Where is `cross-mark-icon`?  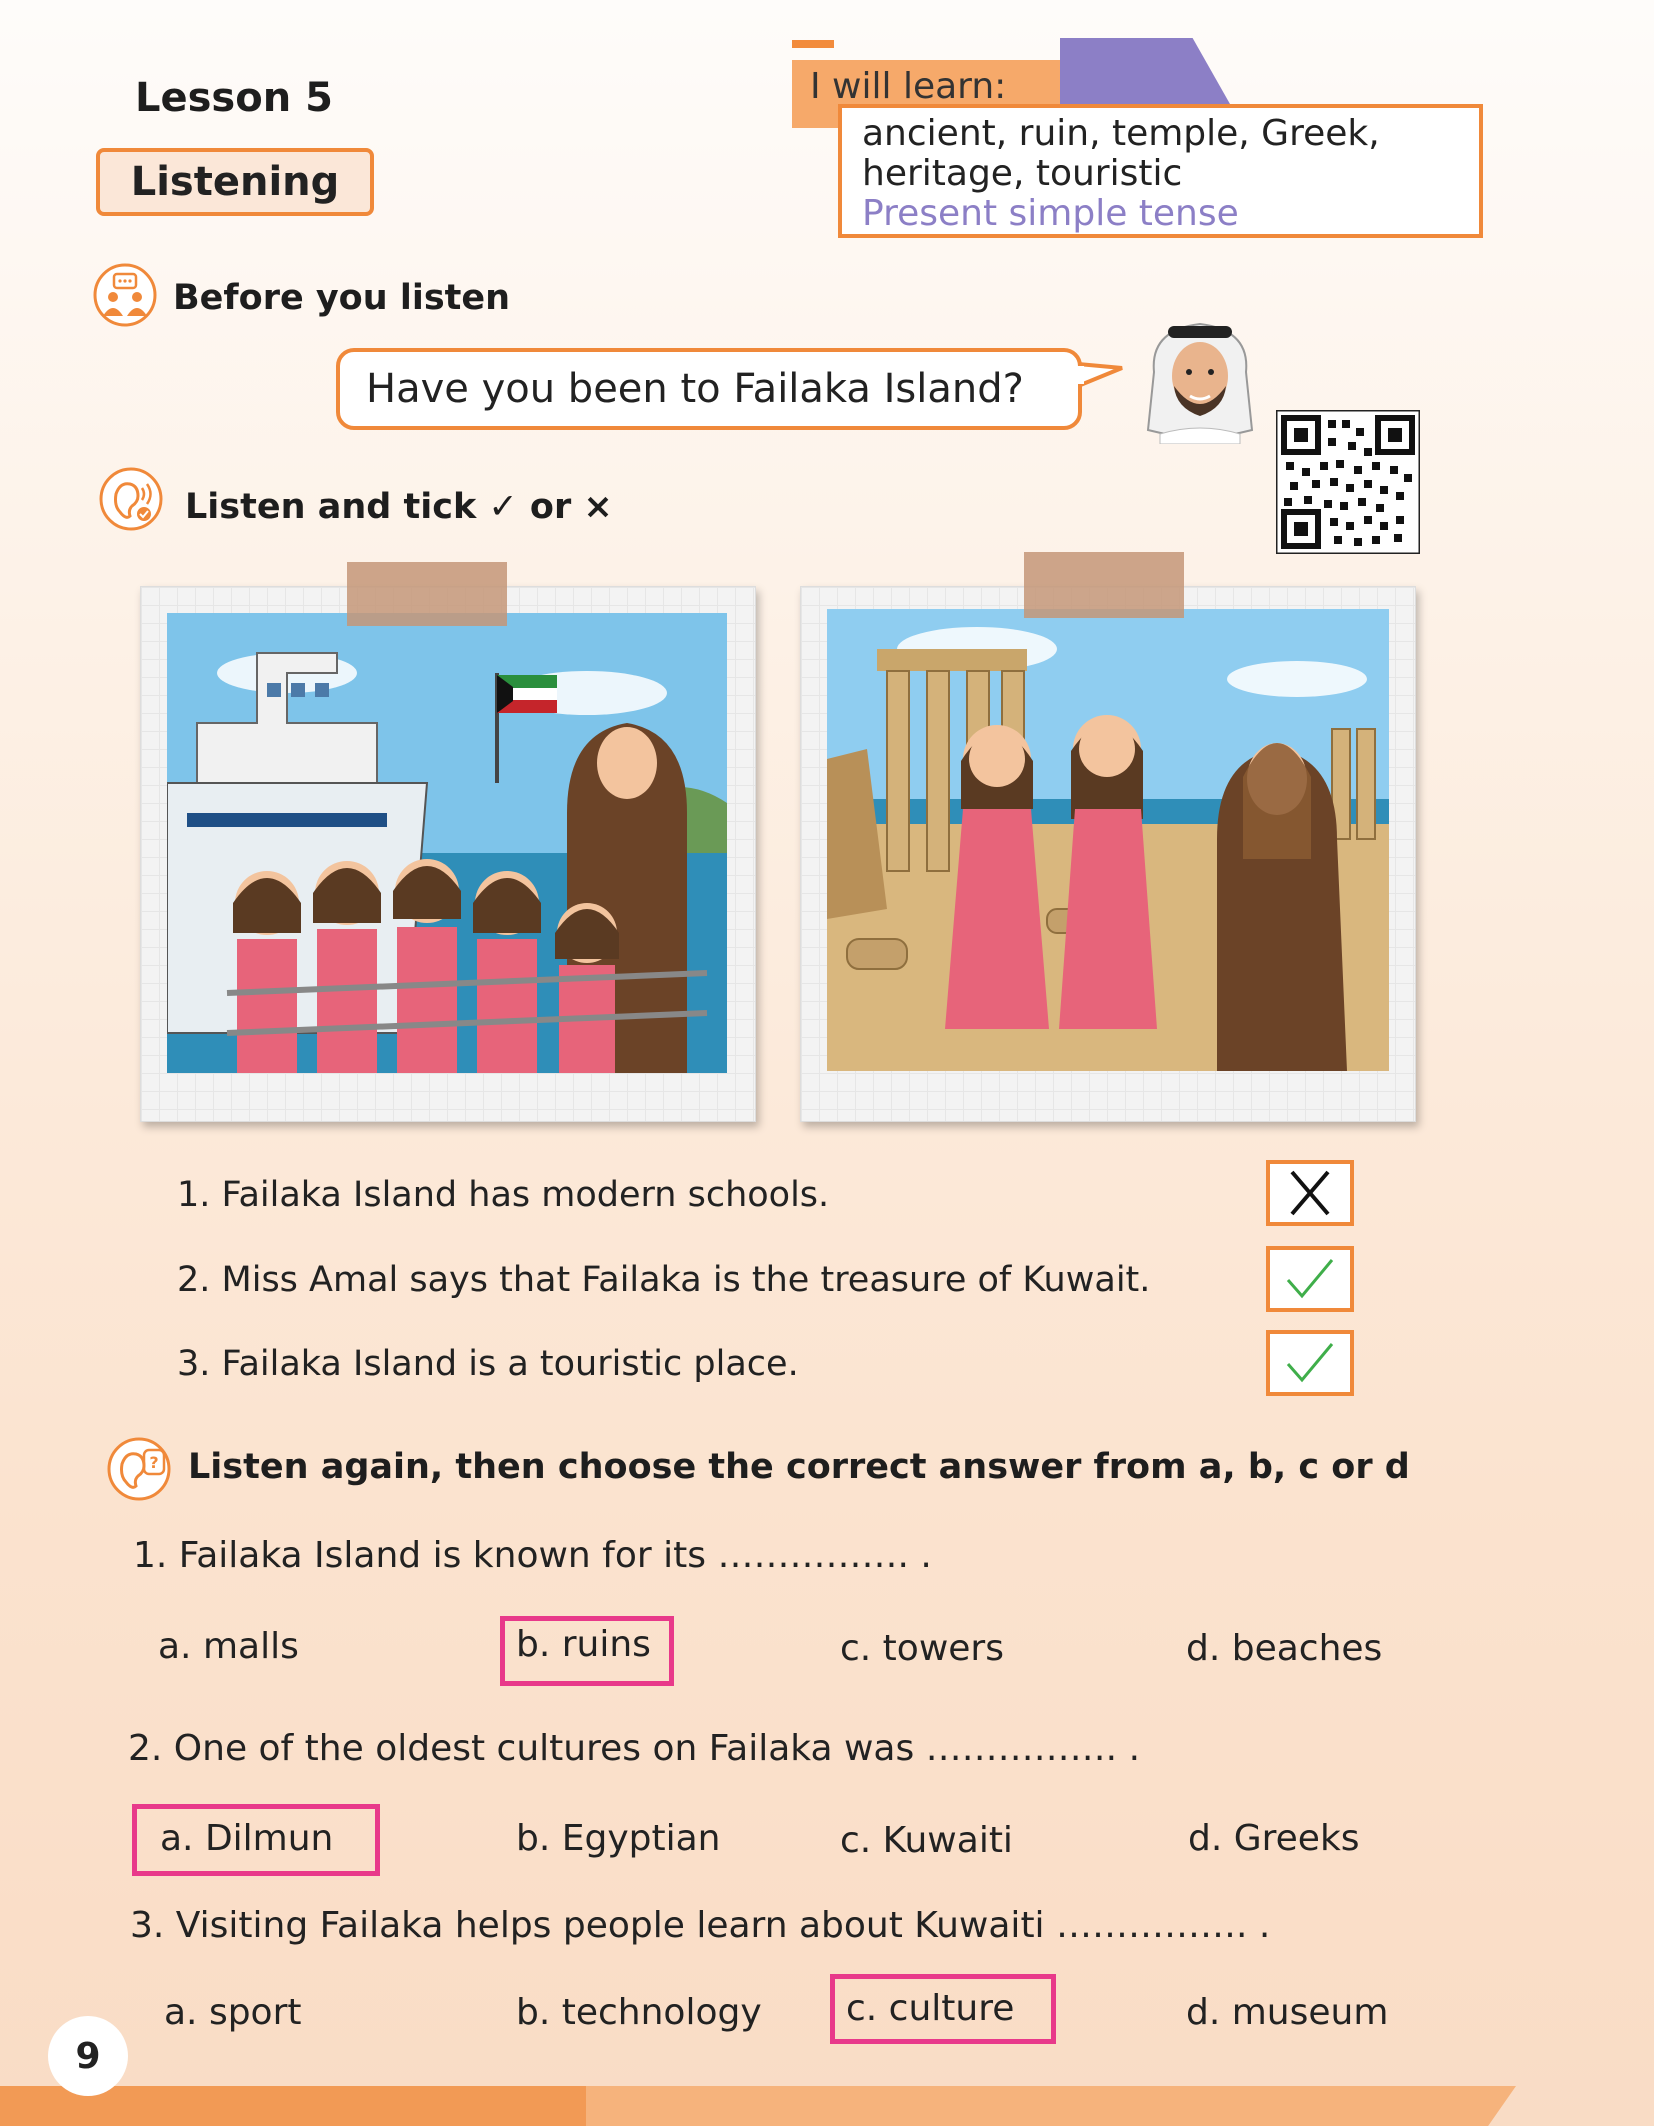
cross-mark-icon is located at coordinates (1310, 1193).